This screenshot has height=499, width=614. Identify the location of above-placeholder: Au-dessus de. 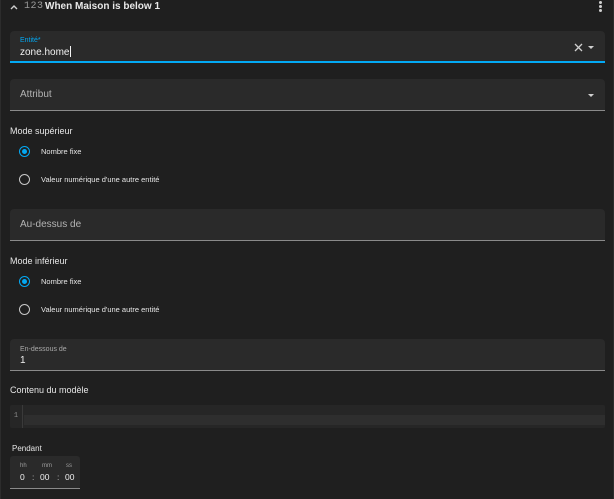
(51, 224).